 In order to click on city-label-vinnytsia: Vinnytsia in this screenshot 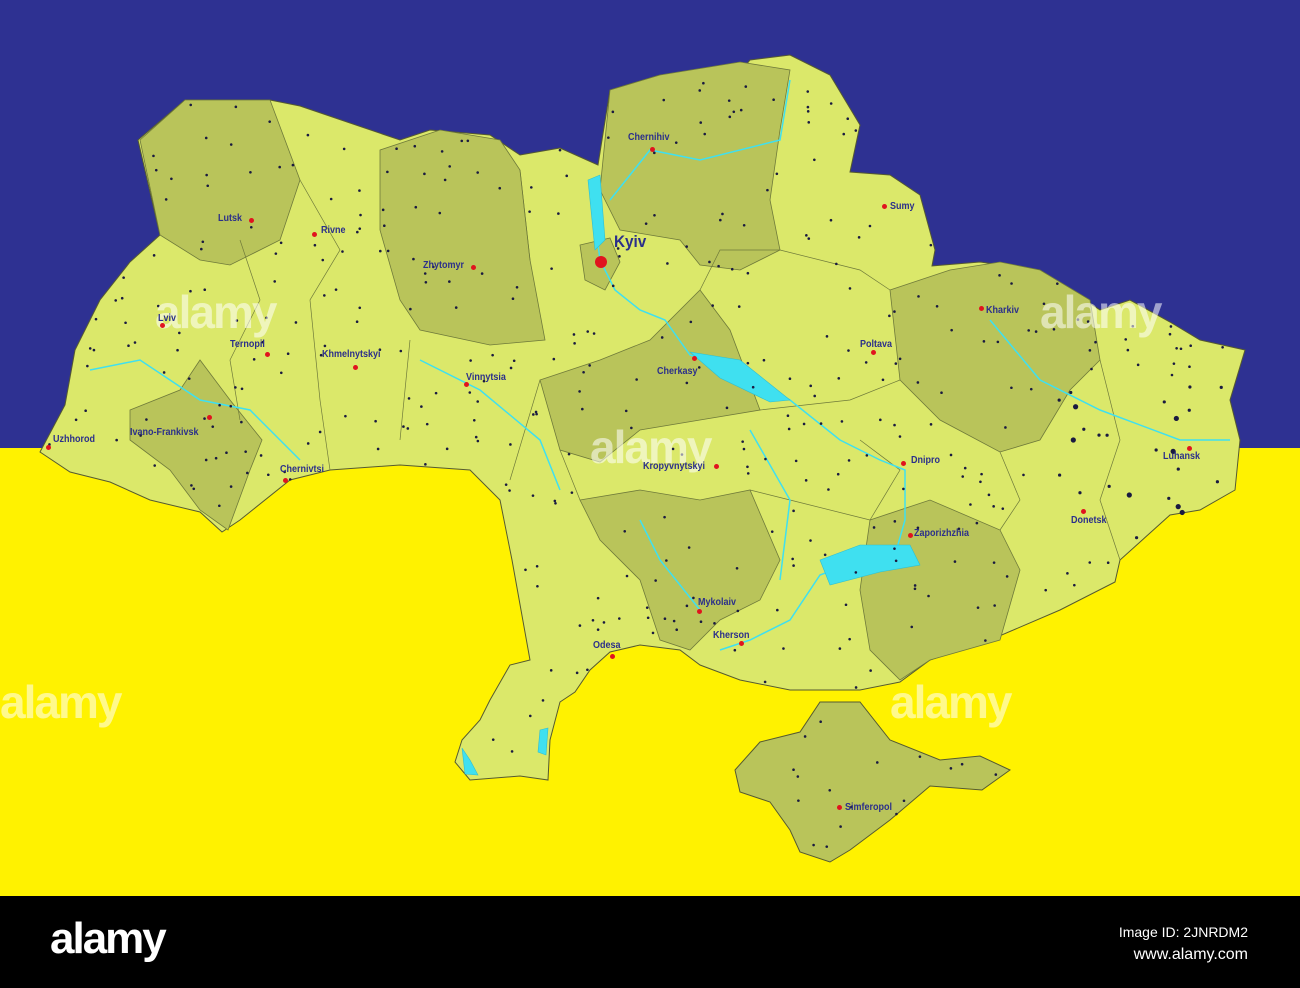, I will do `click(486, 377)`.